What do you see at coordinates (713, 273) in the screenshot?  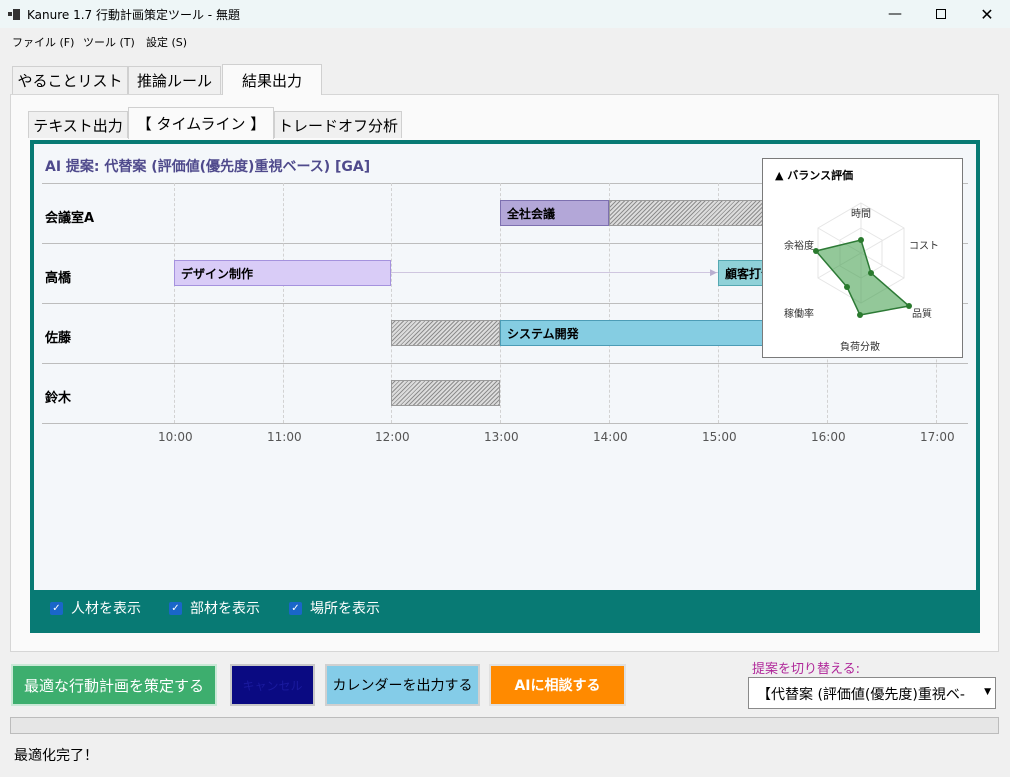 I see `dependency-arrow-icon: ▶` at bounding box center [713, 273].